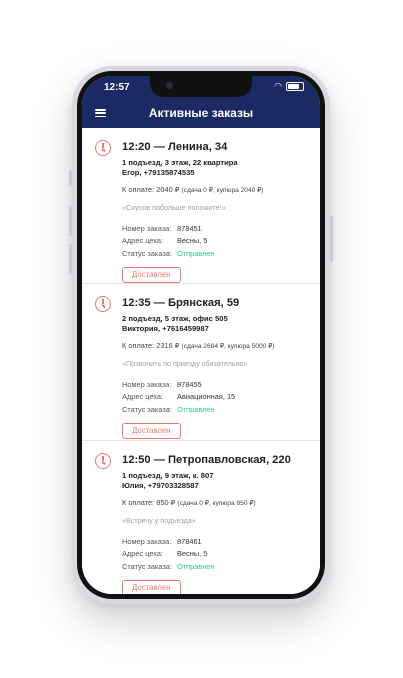 Image resolution: width=403 pixels, height=678 pixels. I want to click on order-headline: 12:20 — Ленина, 34, so click(175, 147).